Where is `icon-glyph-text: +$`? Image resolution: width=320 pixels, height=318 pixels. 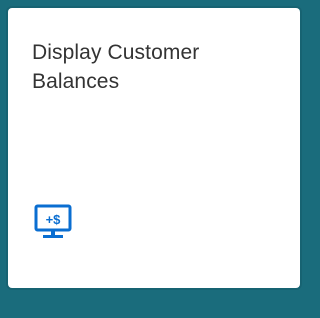
icon-glyph-text: +$ is located at coordinates (54, 219).